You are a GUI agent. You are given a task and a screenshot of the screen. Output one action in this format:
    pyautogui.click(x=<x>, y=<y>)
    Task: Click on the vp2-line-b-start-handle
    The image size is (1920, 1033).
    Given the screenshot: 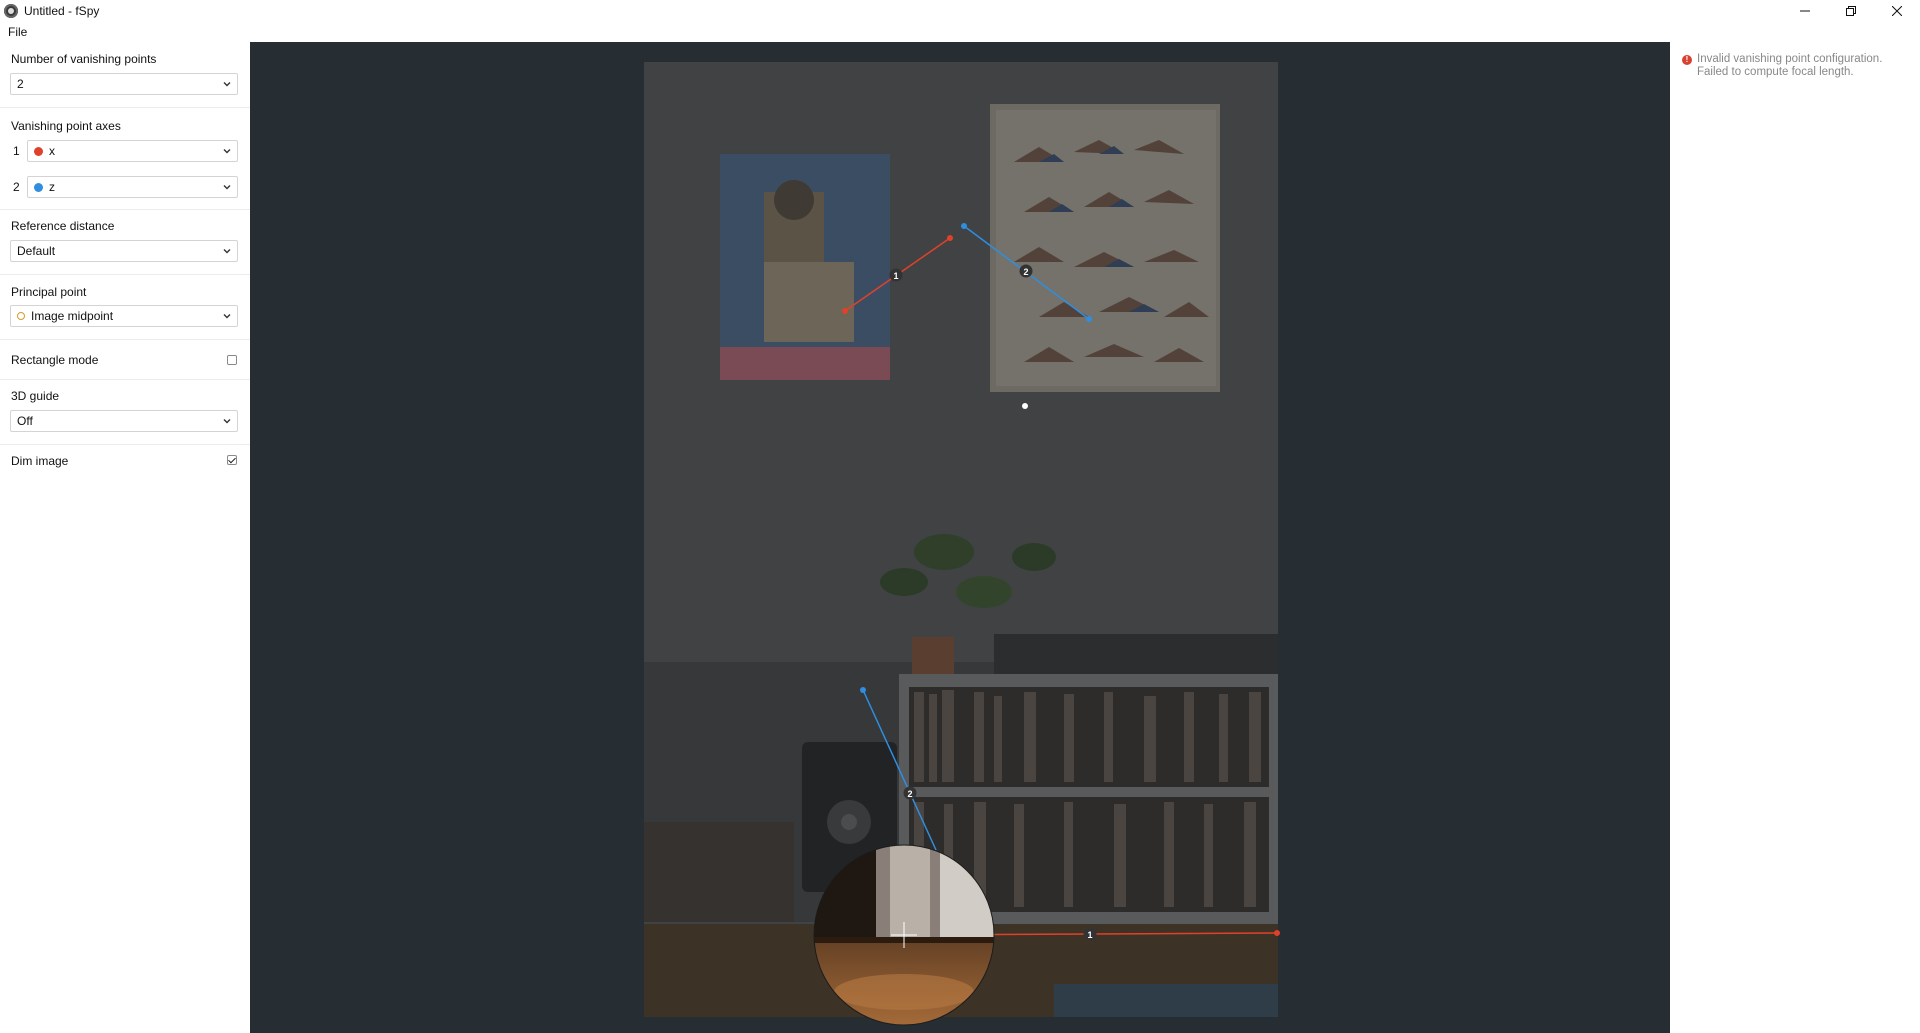 What is the action you would take?
    pyautogui.click(x=863, y=690)
    